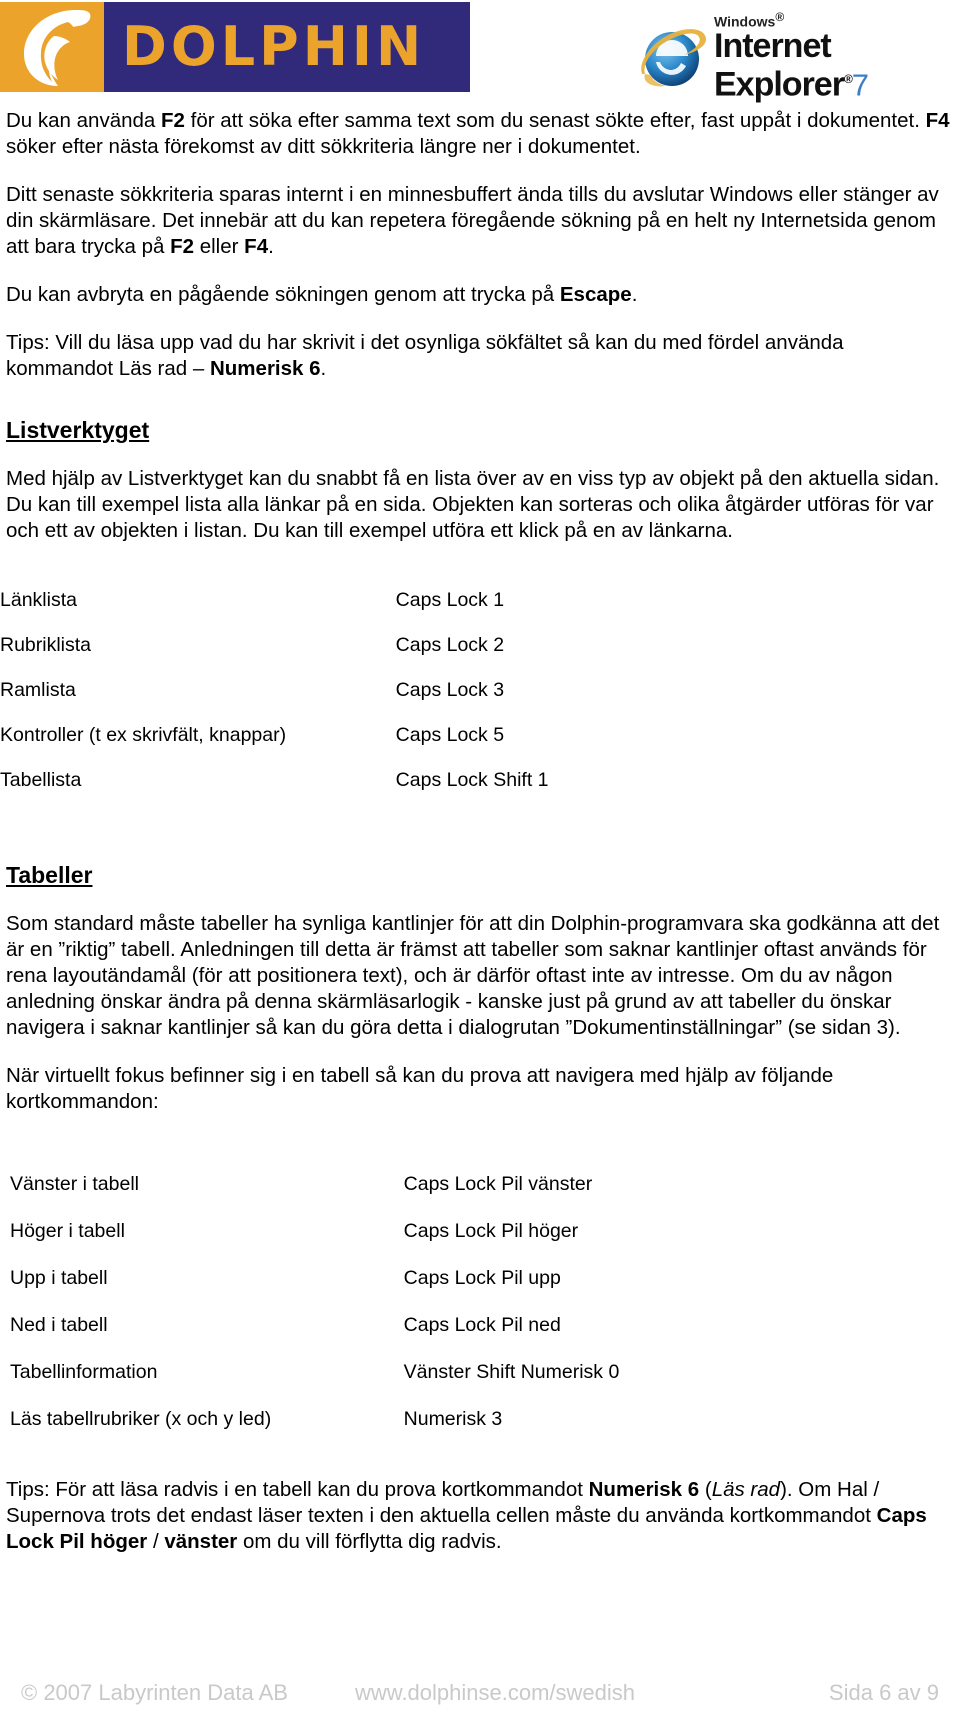 The width and height of the screenshot is (960, 1733). Describe the element at coordinates (46, 645) in the screenshot. I see `list-shortcut-action: Rubriklista` at that location.